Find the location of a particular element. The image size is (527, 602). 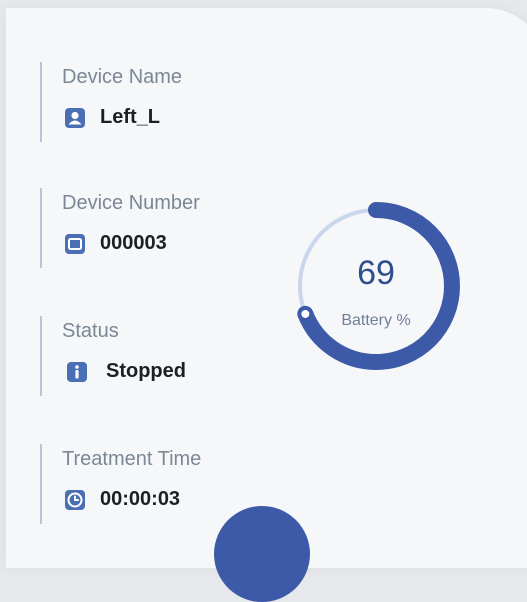

user-icon is located at coordinates (75, 118).